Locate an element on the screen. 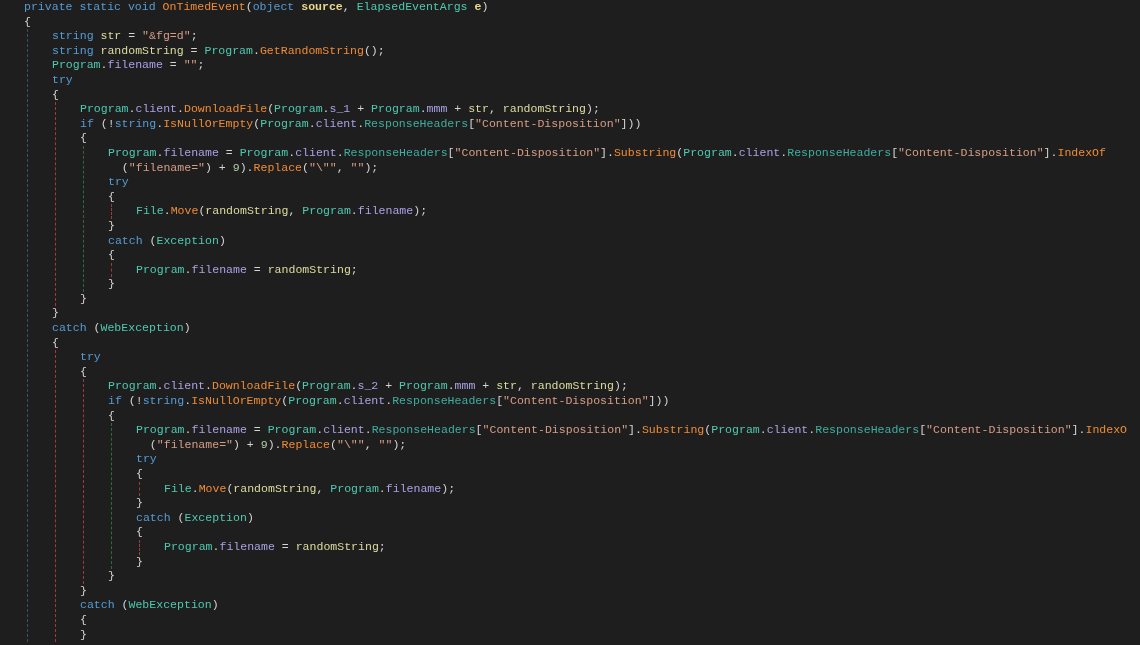 The height and width of the screenshot is (645, 1140). code-line: Program.filename = Program.client.ResponseHeaders["Content-Disposition"].Substring(Program.client.ResponseHeaders["Content-Disposition"].IndexOf is located at coordinates (607, 153).